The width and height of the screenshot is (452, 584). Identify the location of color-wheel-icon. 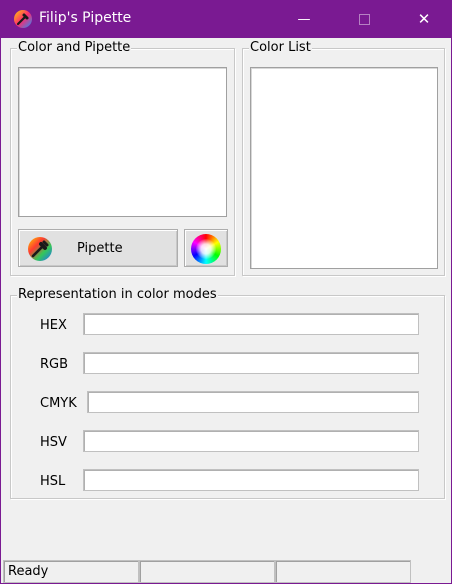
(206, 249).